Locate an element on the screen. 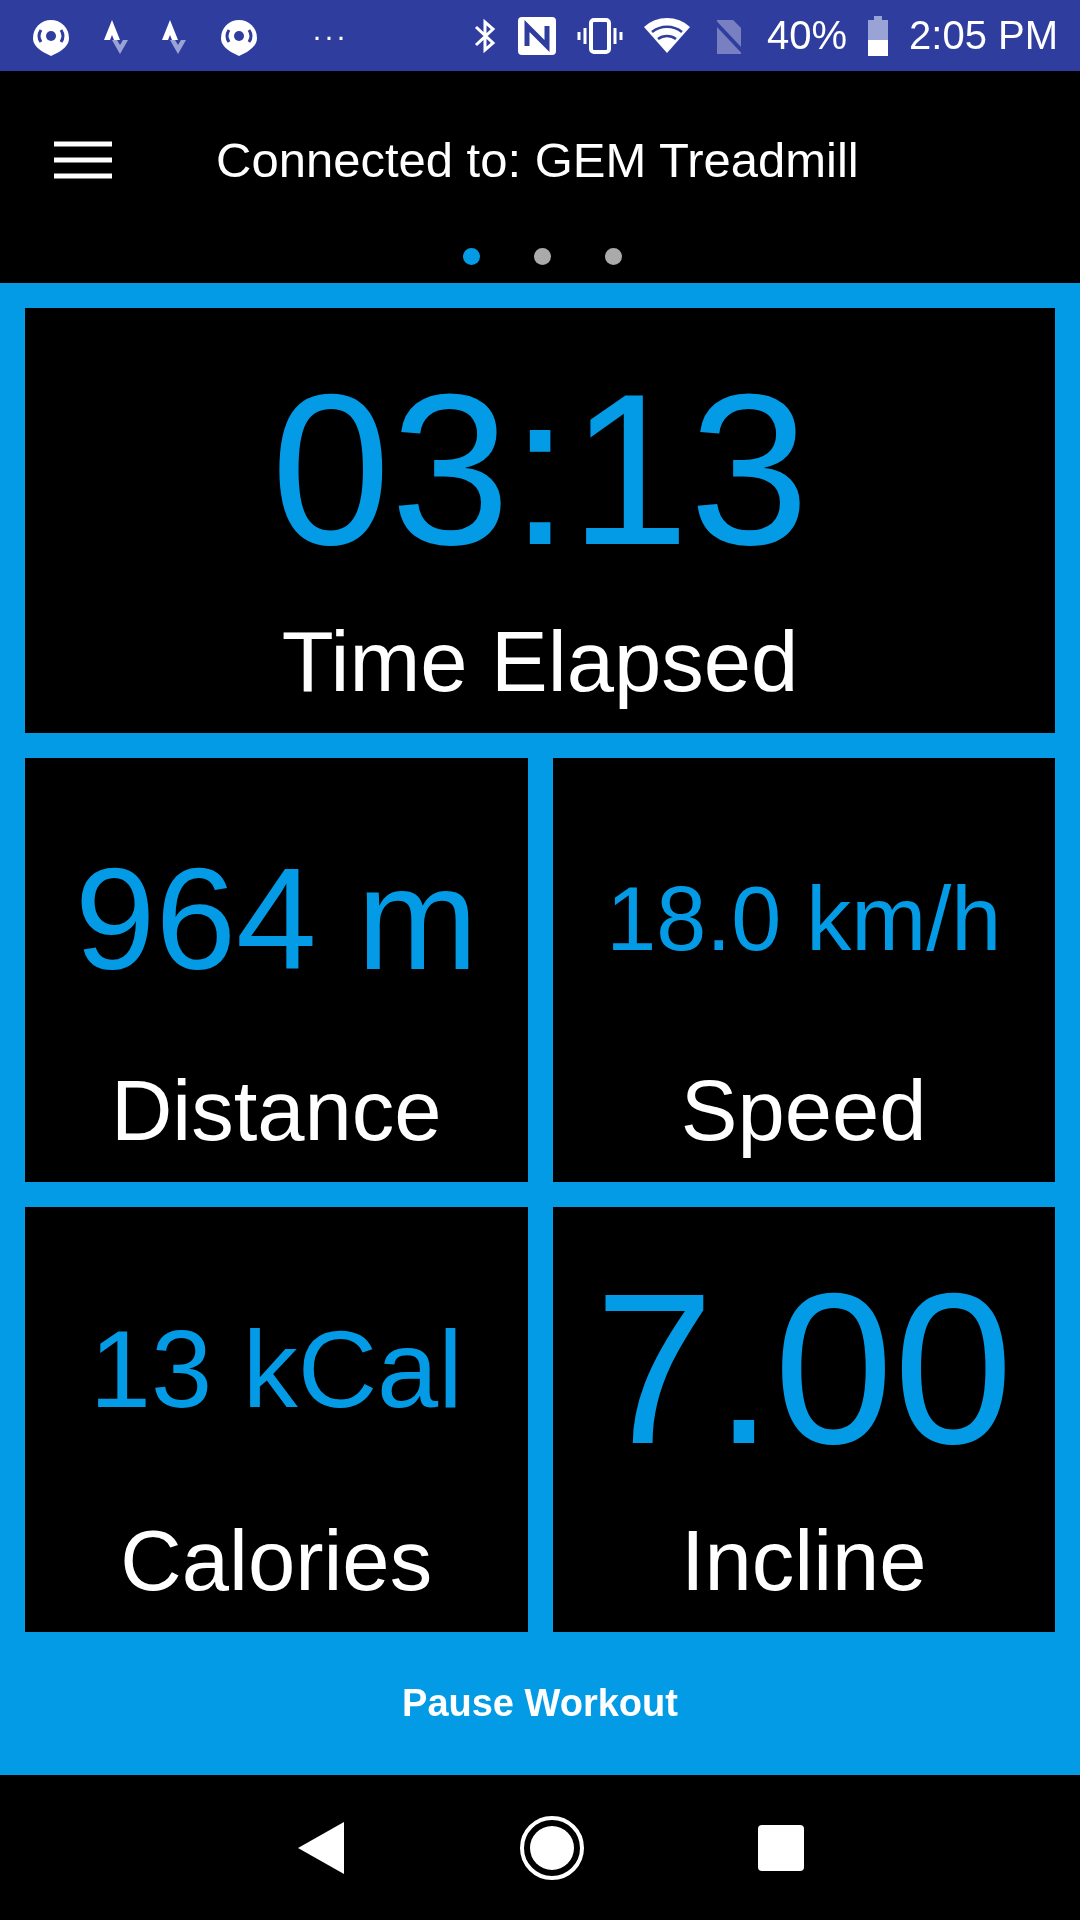  wifi-icon is located at coordinates (666, 35).